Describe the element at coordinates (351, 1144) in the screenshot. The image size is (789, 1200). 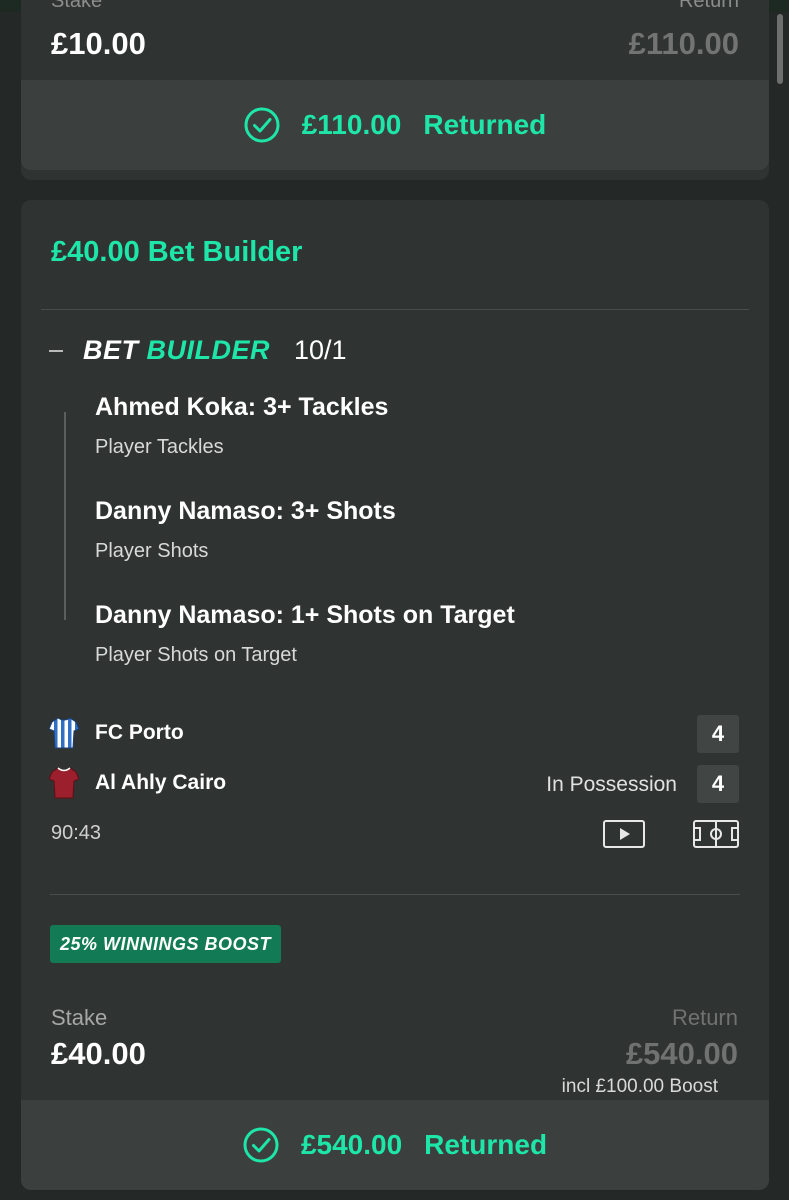
I see `returned-amount: £540.00` at that location.